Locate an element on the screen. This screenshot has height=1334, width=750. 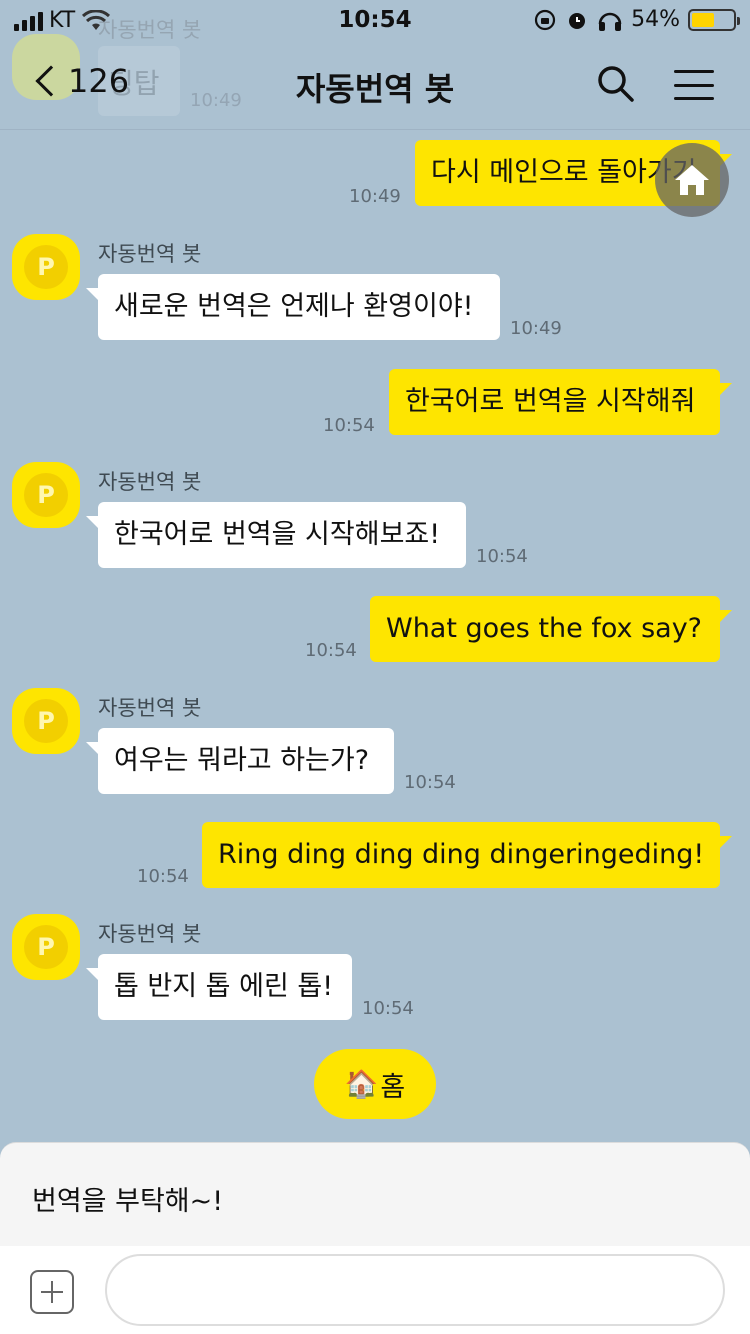
home-icon is located at coordinates (692, 180).